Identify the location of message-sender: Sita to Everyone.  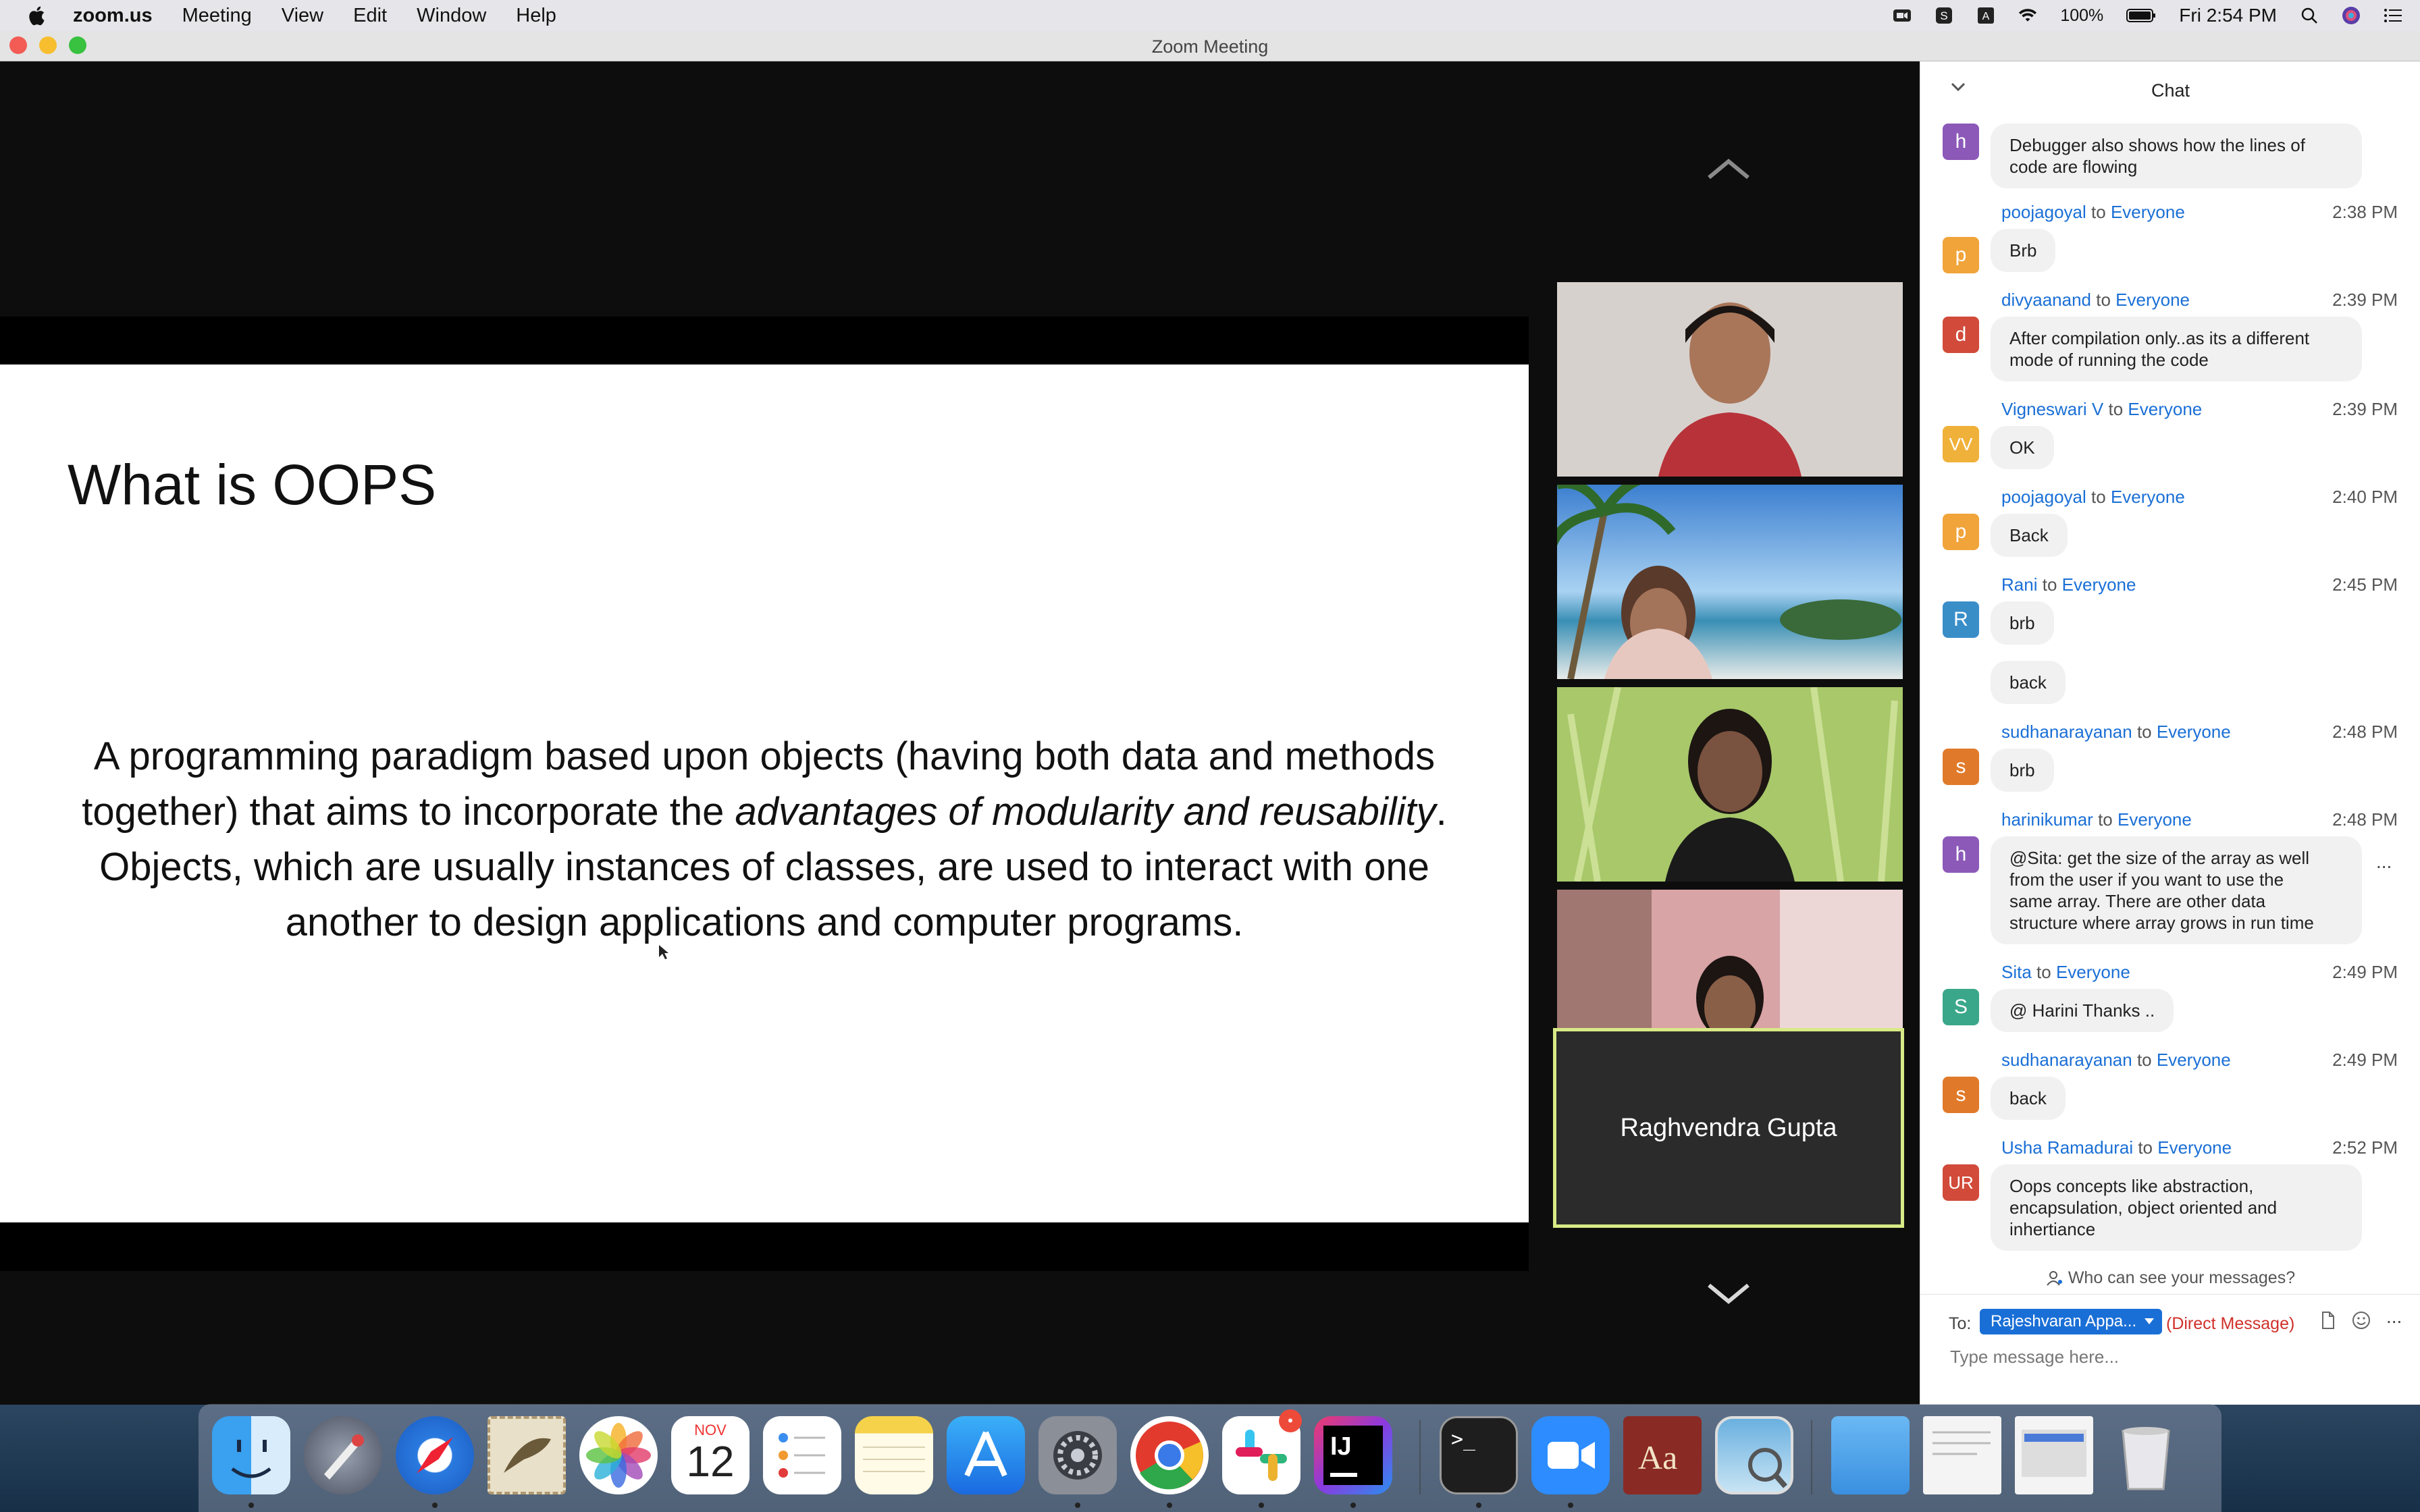
(2065, 972).